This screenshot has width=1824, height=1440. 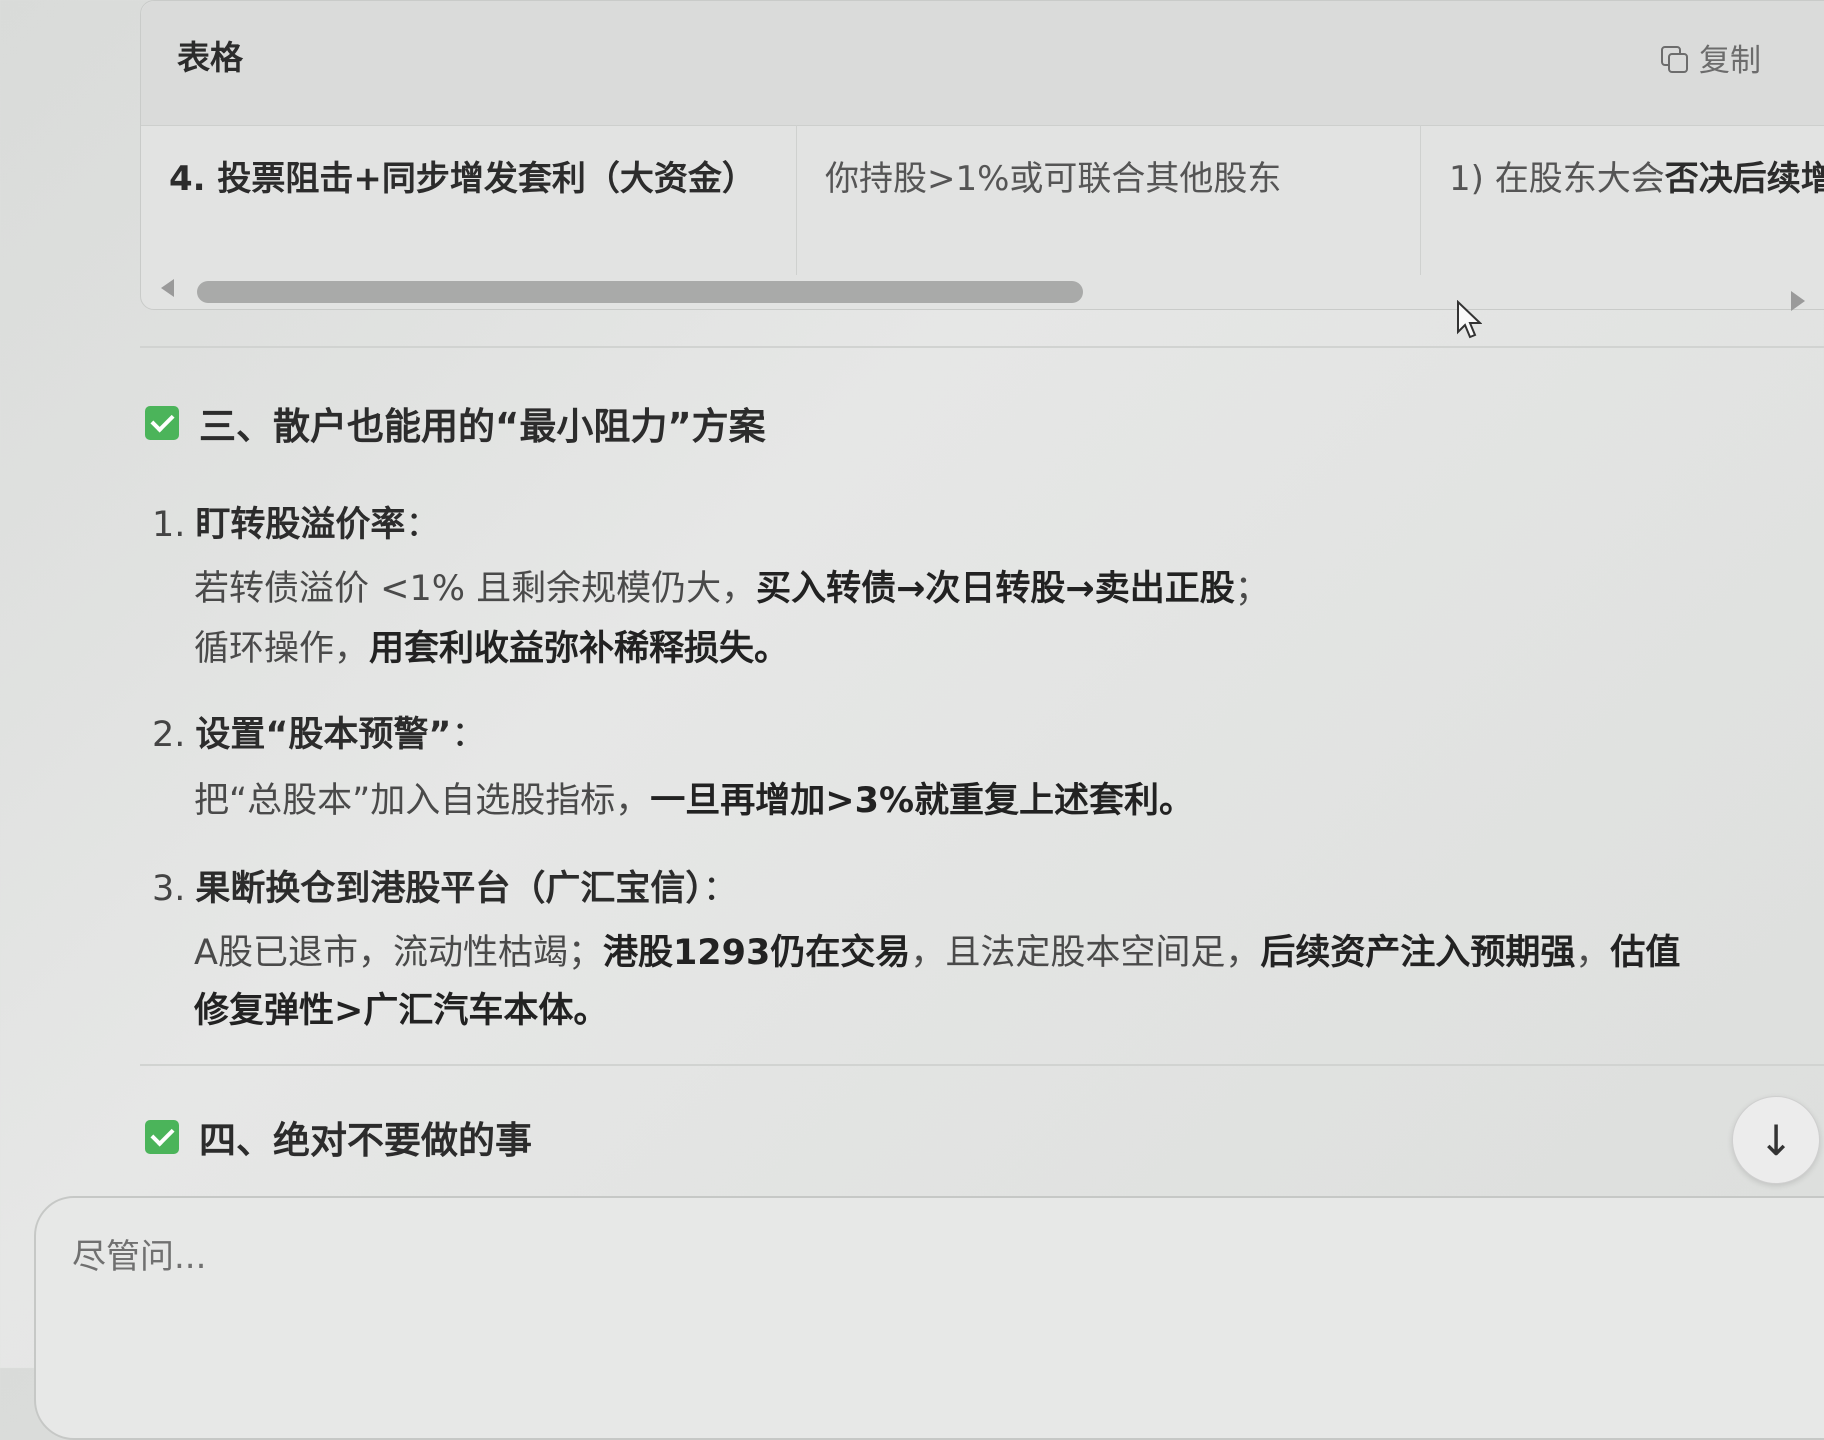 What do you see at coordinates (982, 63) in the screenshot?
I see `table-header: 表格 复制` at bounding box center [982, 63].